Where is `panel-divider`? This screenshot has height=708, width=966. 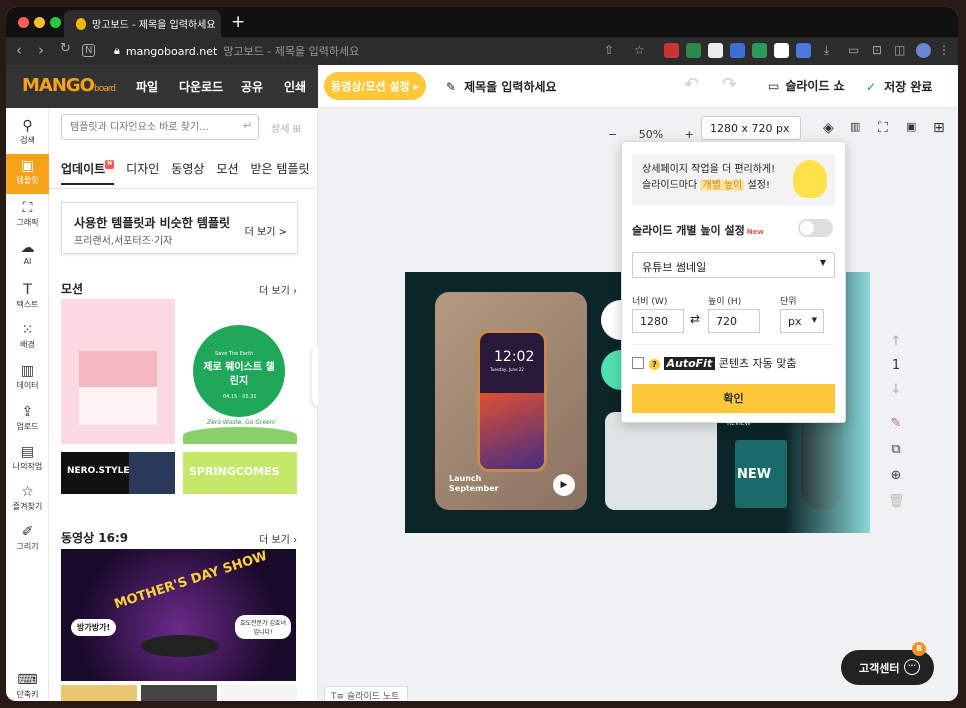
panel-divider is located at coordinates (183, 188).